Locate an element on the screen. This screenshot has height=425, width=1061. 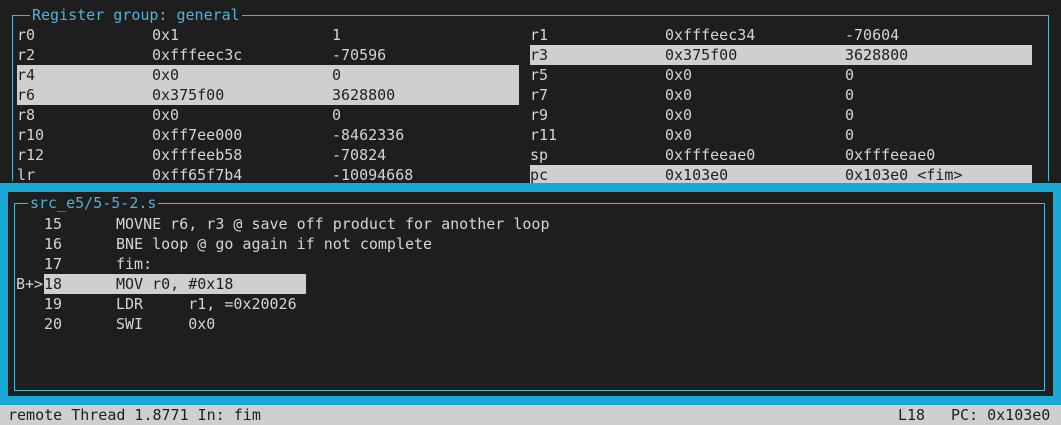
register-name: r9 is located at coordinates (539, 115).